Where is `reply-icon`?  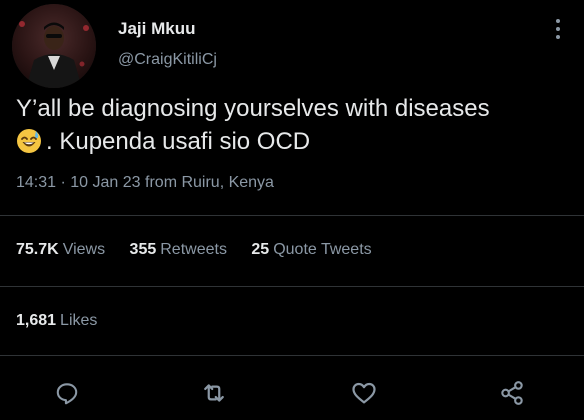 reply-icon is located at coordinates (67, 393).